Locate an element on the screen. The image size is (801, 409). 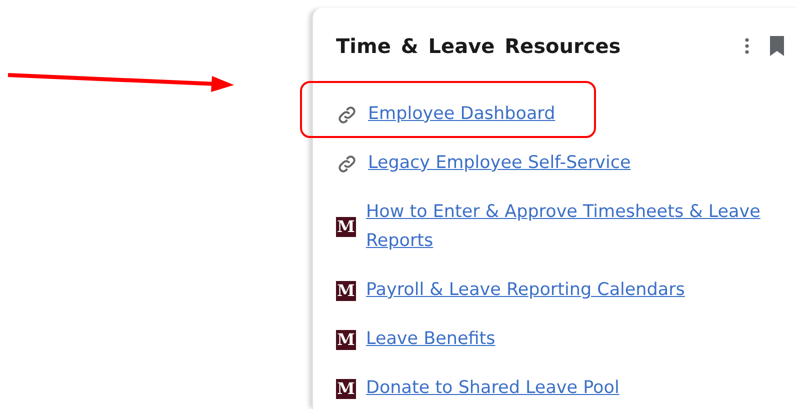
more-options-icon is located at coordinates (747, 46).